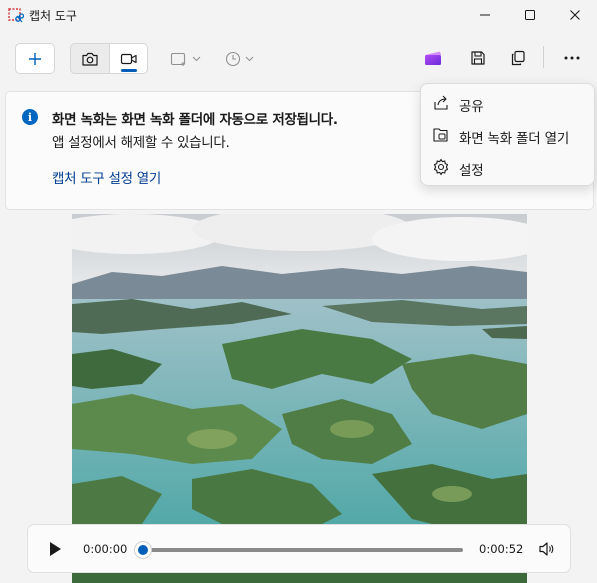 The width and height of the screenshot is (597, 583). I want to click on maximize-button, so click(530, 15).